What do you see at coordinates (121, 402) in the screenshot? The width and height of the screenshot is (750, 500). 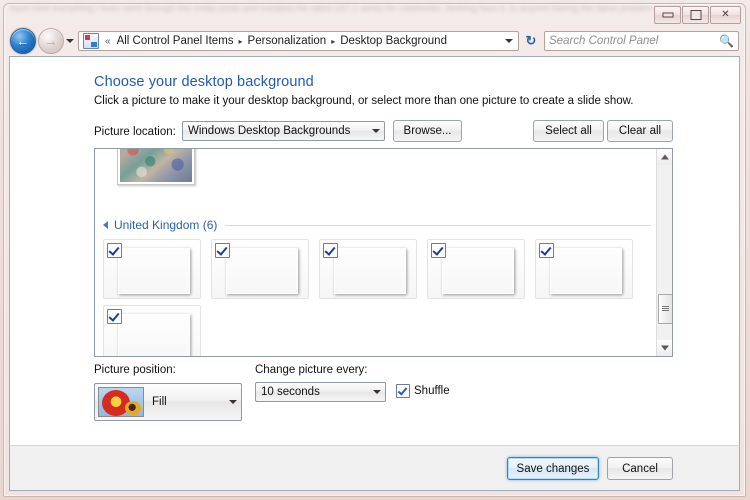 I see `picture-position-preview-icon` at bounding box center [121, 402].